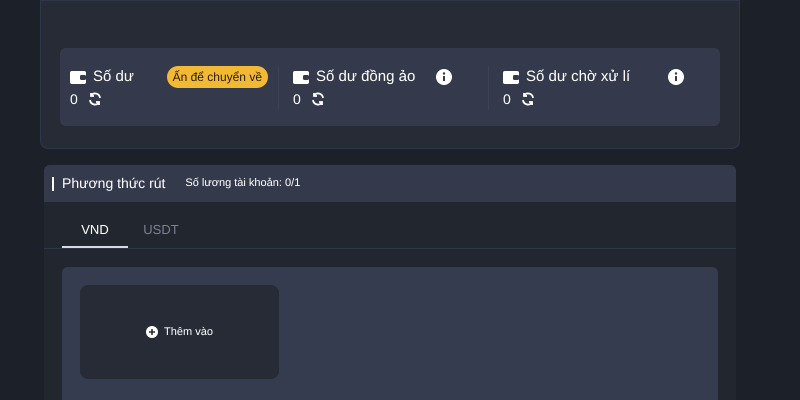  Describe the element at coordinates (114, 183) in the screenshot. I see `section-title: Phương thức rút` at that location.